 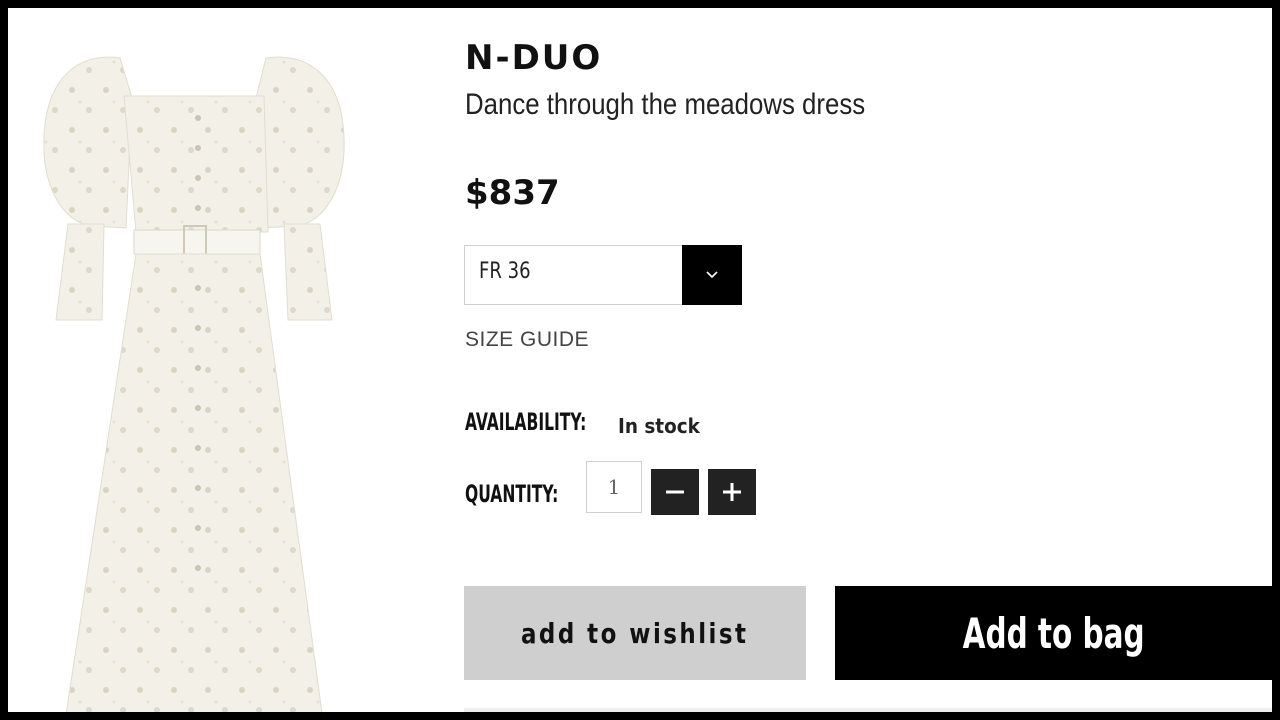 I want to click on size-selected-value: FR 36, so click(x=505, y=271).